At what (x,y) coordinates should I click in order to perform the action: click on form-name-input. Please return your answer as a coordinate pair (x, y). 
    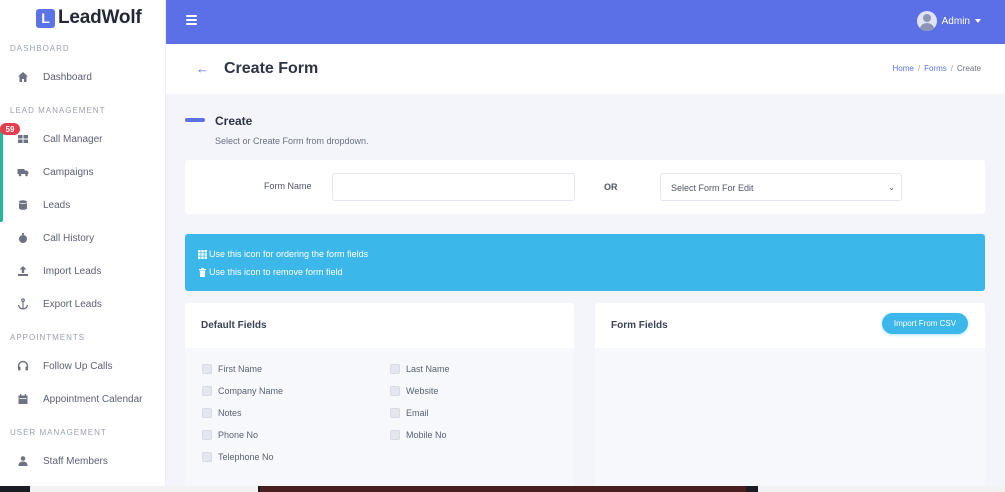
    Looking at the image, I should click on (453, 187).